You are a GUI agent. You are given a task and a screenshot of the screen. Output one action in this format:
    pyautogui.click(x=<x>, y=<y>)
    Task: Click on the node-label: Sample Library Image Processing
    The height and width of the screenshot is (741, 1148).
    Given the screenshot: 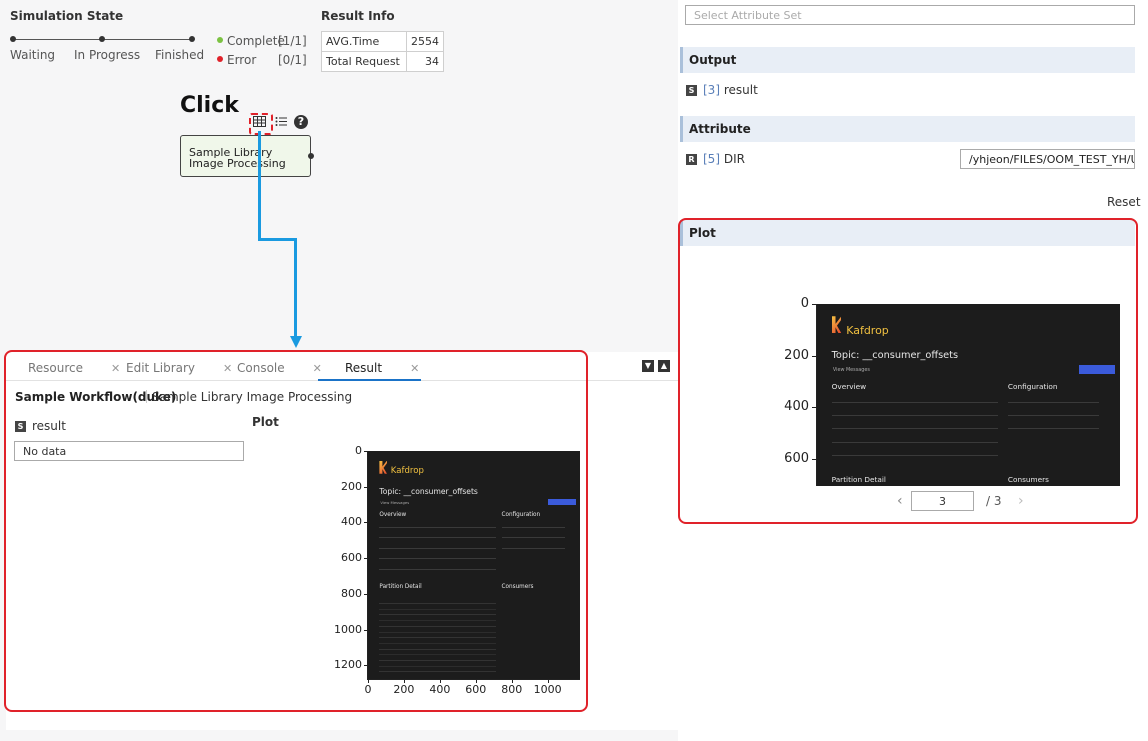 What is the action you would take?
    pyautogui.click(x=237, y=158)
    